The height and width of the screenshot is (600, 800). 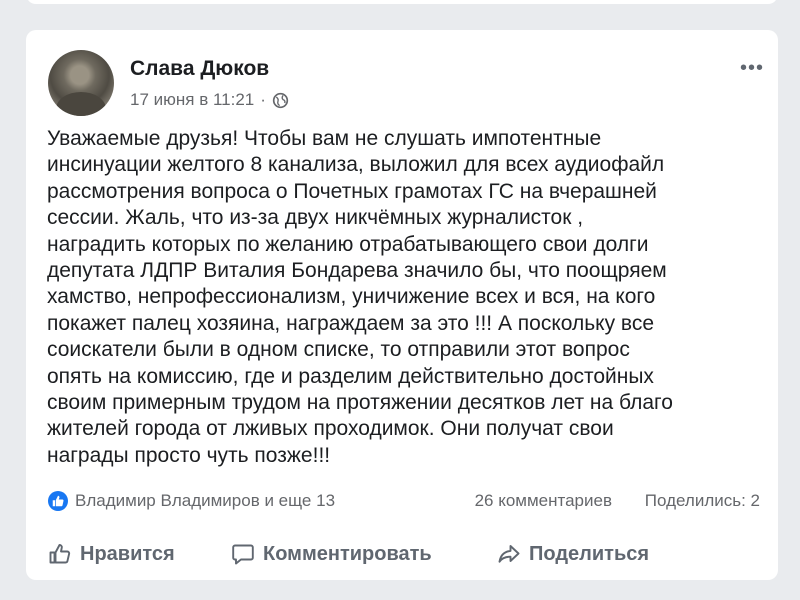 What do you see at coordinates (280, 100) in the screenshot?
I see `globe-icon` at bounding box center [280, 100].